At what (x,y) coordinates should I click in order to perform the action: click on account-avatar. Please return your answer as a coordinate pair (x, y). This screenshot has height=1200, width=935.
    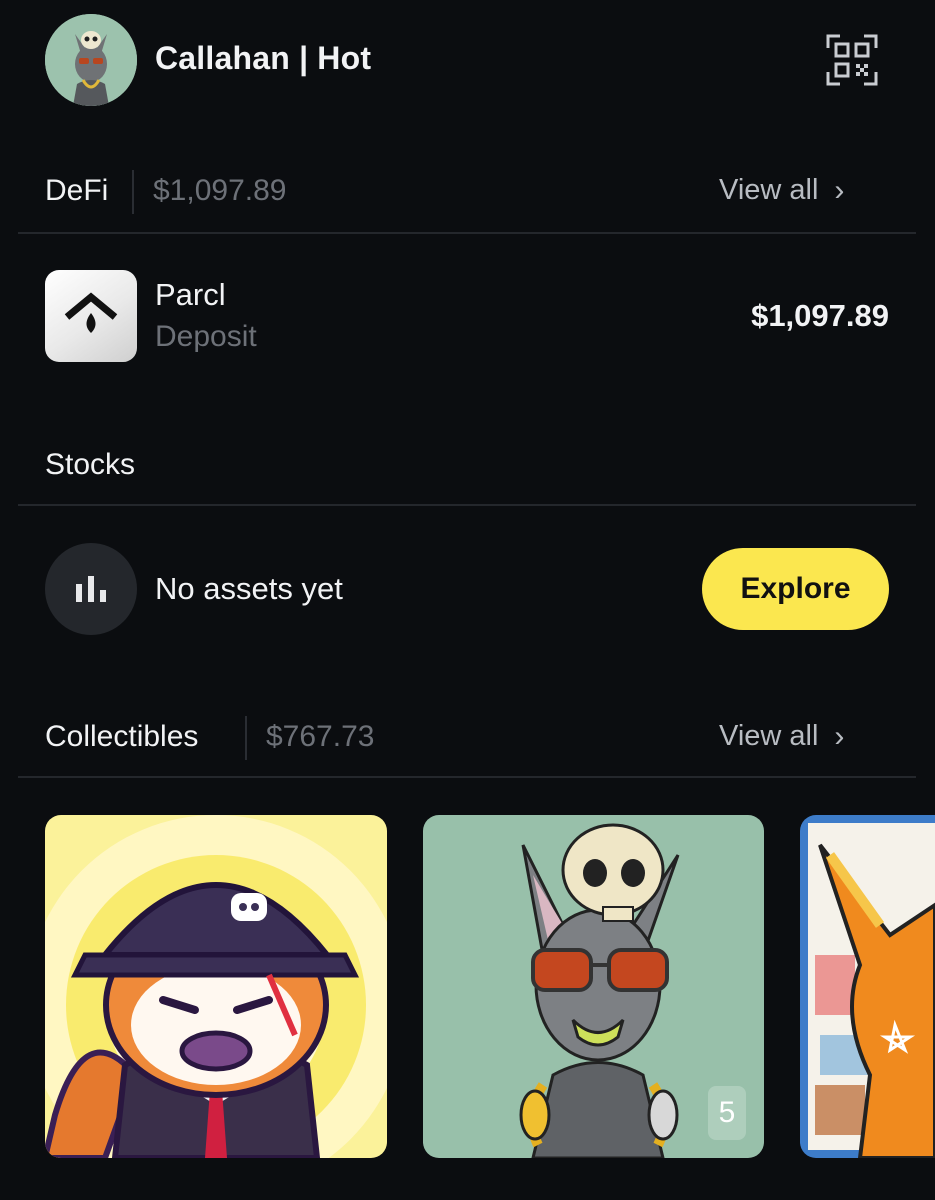
    Looking at the image, I should click on (91, 60).